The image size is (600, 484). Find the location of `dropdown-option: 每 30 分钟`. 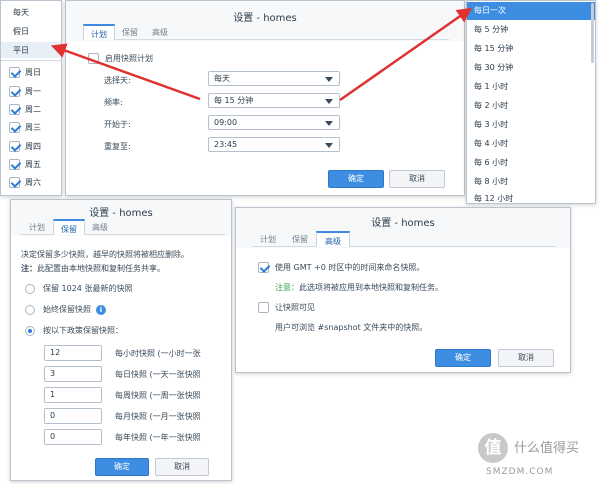

dropdown-option: 每 30 分钟 is located at coordinates (531, 68).